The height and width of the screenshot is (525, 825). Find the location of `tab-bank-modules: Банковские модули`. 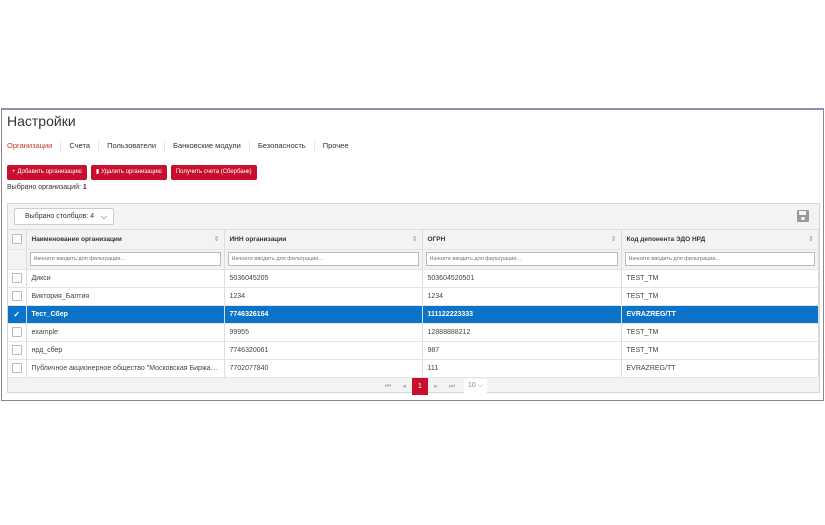

tab-bank-modules: Банковские модули is located at coordinates (206, 146).